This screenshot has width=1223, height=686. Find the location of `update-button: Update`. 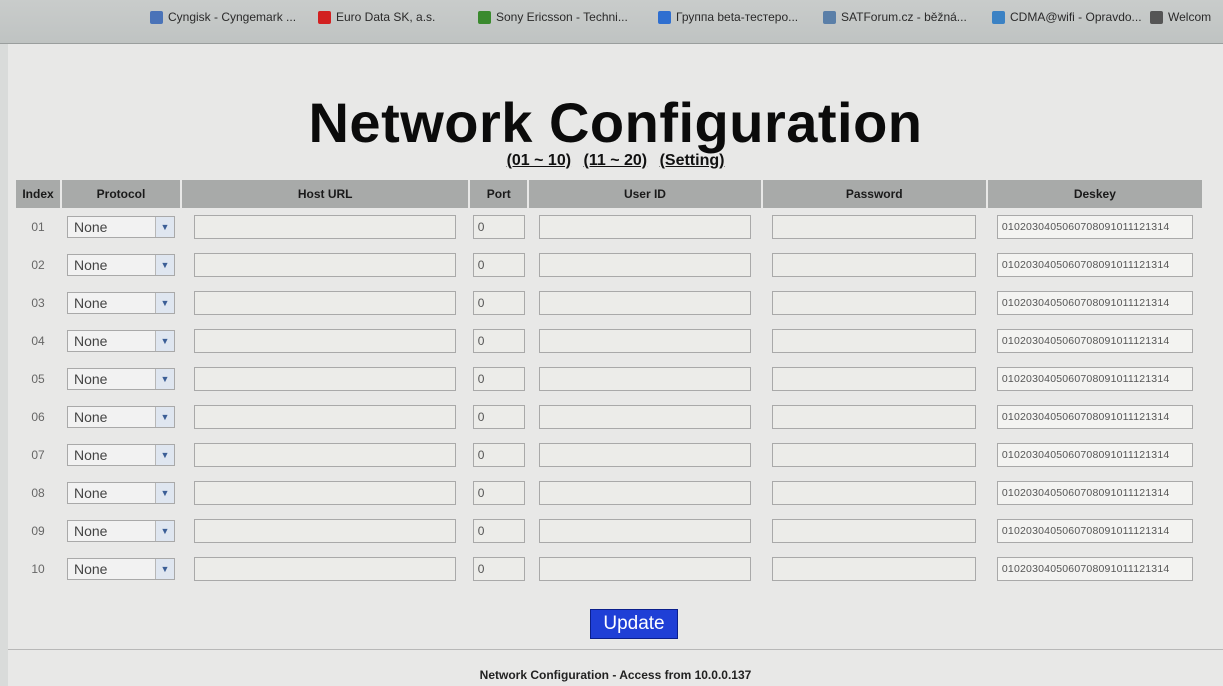

update-button: Update is located at coordinates (634, 624).